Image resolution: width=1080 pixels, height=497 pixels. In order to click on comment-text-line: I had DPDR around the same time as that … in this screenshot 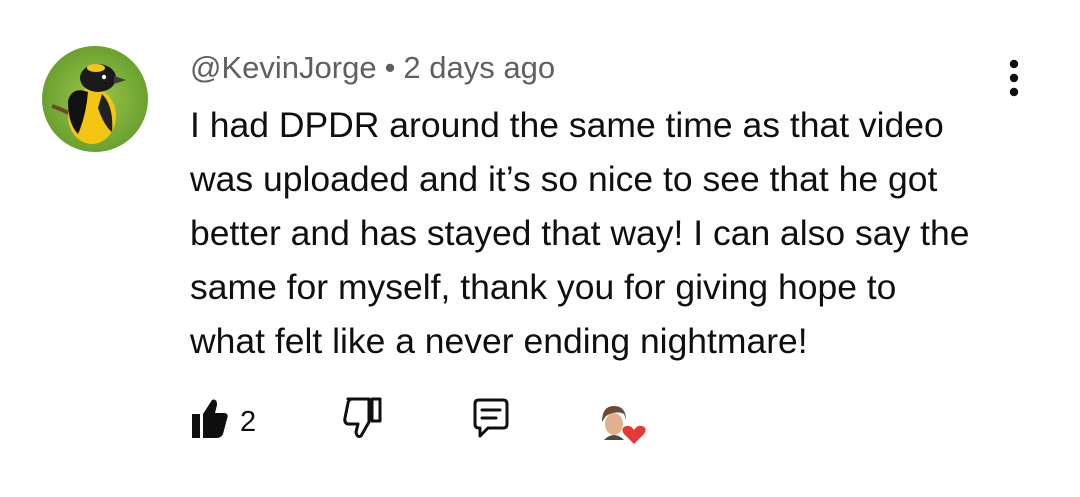, I will do `click(567, 125)`.